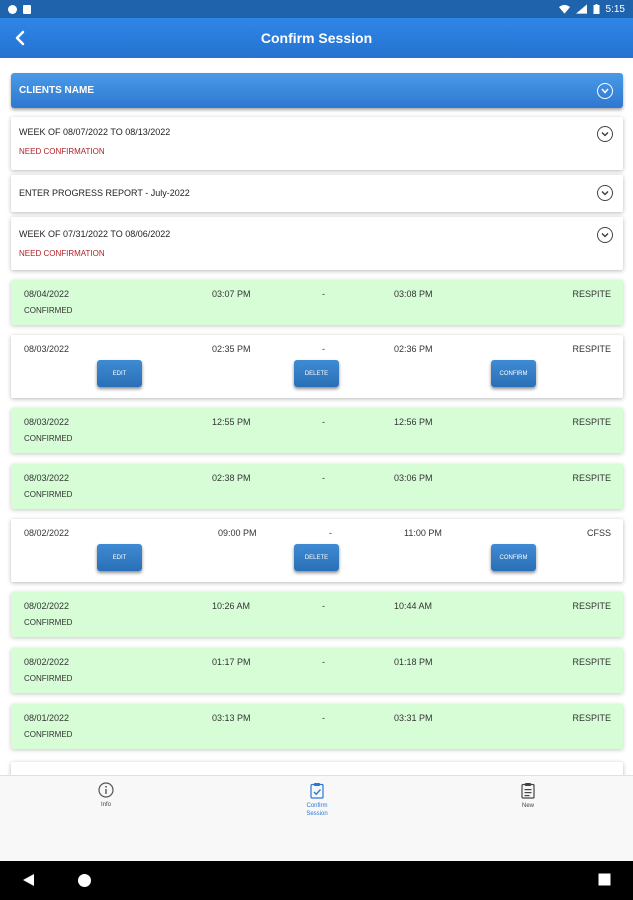 This screenshot has width=633, height=900. What do you see at coordinates (317, 800) in the screenshot?
I see `tab-confirm-session: Confirm Session` at bounding box center [317, 800].